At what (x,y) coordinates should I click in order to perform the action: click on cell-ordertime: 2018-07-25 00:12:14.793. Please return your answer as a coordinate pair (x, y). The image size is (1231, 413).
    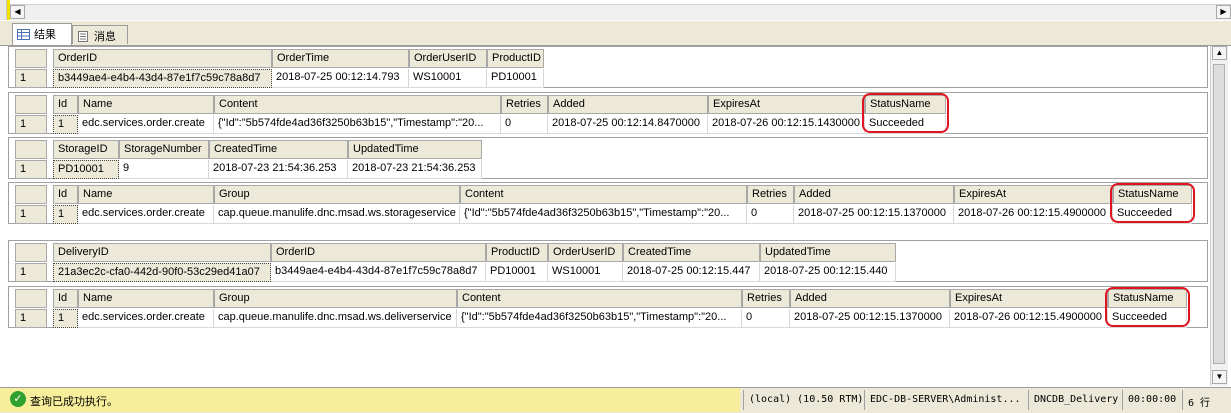
    Looking at the image, I should click on (340, 78).